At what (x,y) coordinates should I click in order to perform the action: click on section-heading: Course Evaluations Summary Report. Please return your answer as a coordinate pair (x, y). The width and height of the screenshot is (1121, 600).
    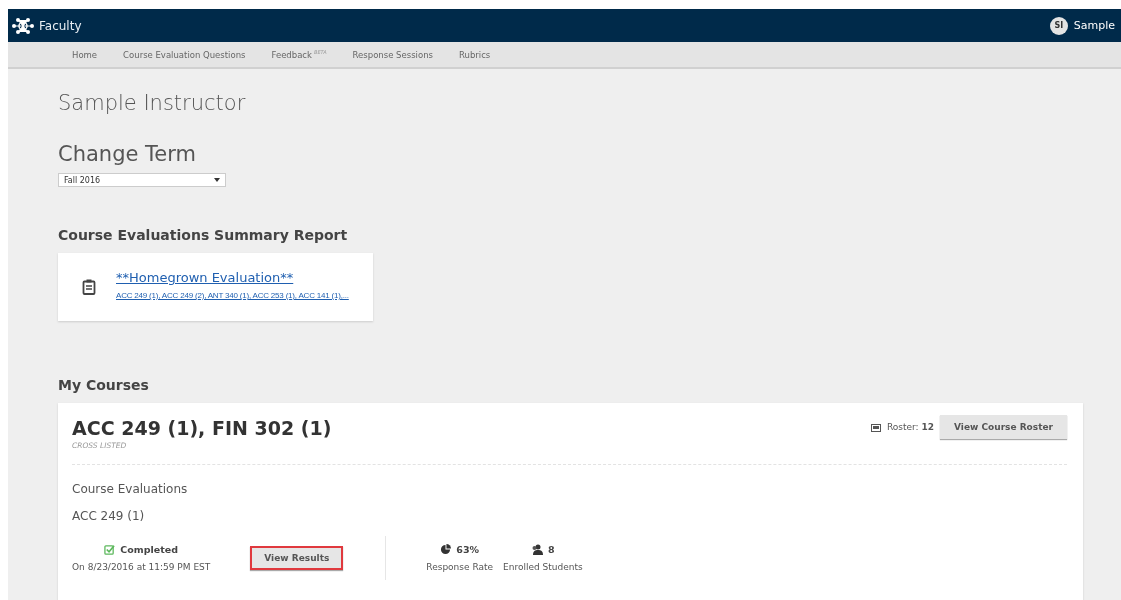
    Looking at the image, I should click on (203, 235).